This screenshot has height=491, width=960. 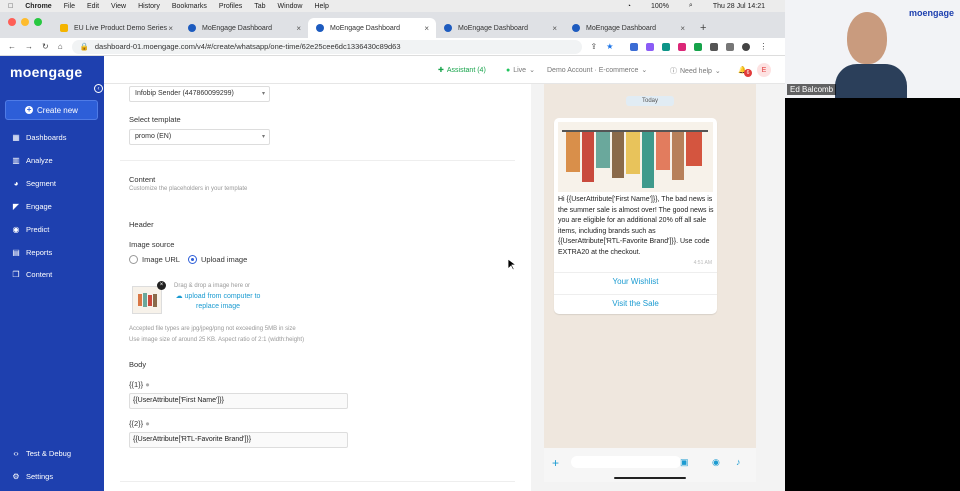 What do you see at coordinates (532, 70) in the screenshot?
I see `chevron-down-icon: ⌄` at bounding box center [532, 70].